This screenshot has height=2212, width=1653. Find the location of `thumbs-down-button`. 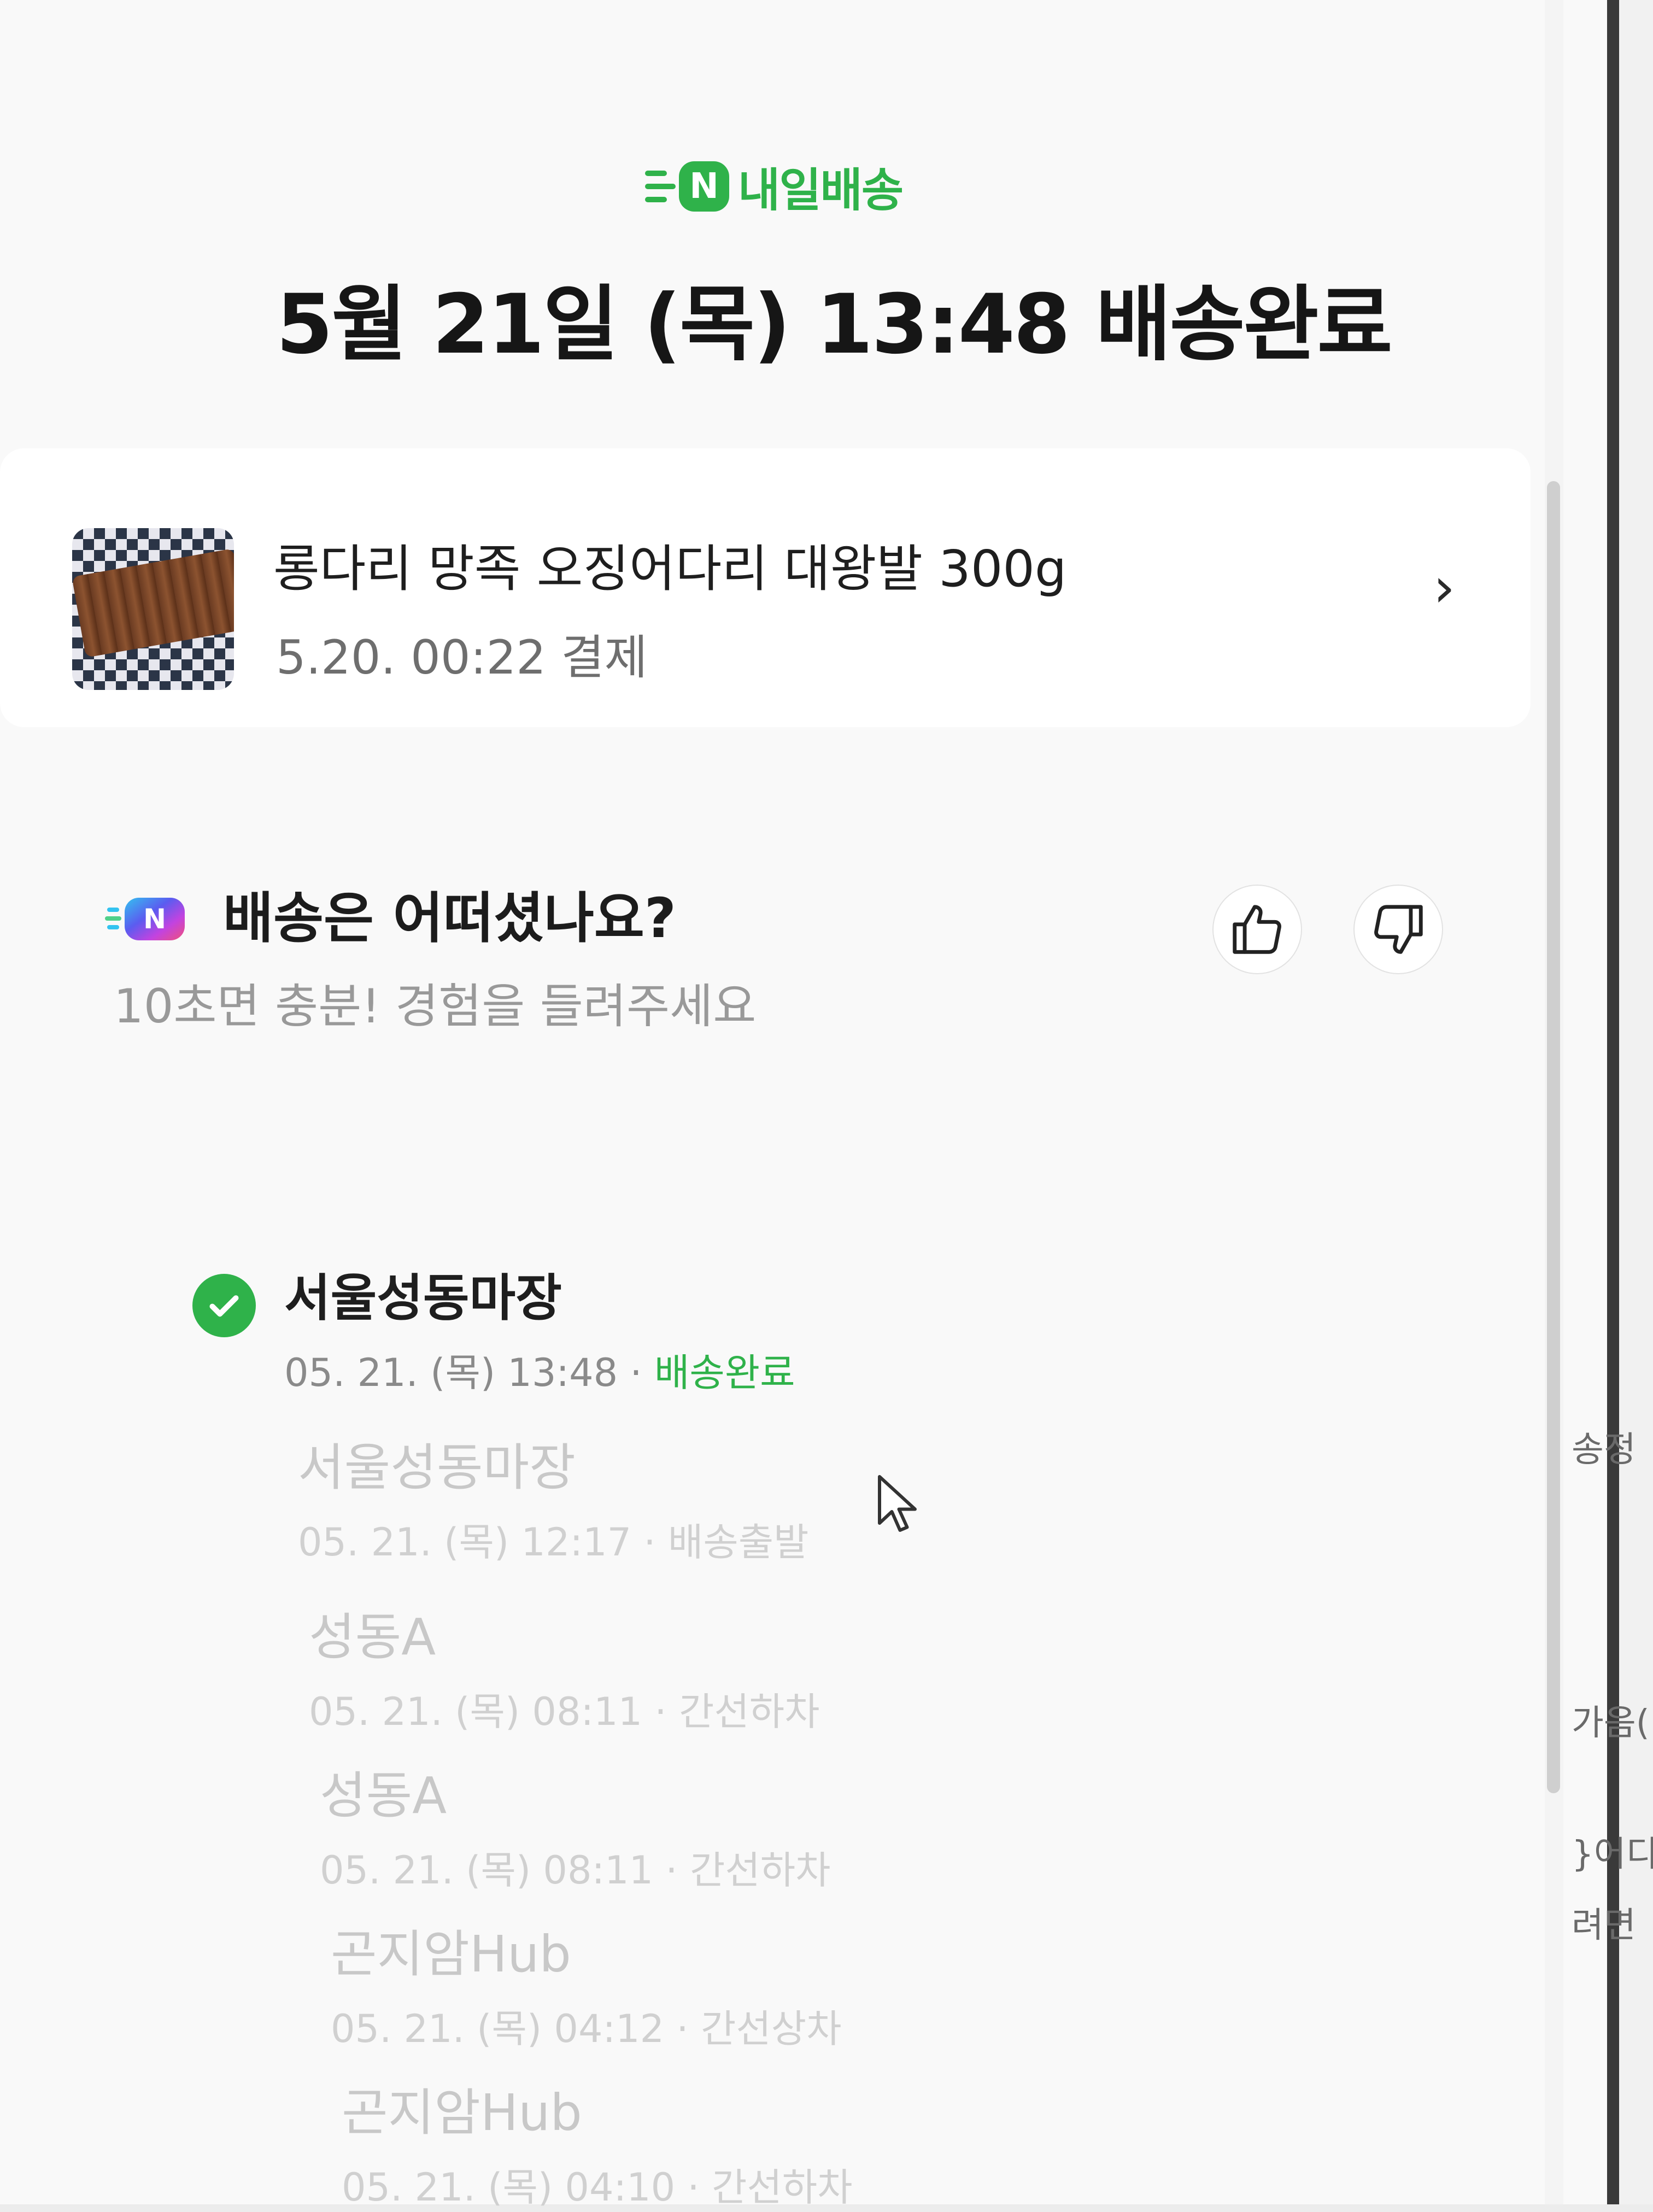

thumbs-down-button is located at coordinates (1398, 929).